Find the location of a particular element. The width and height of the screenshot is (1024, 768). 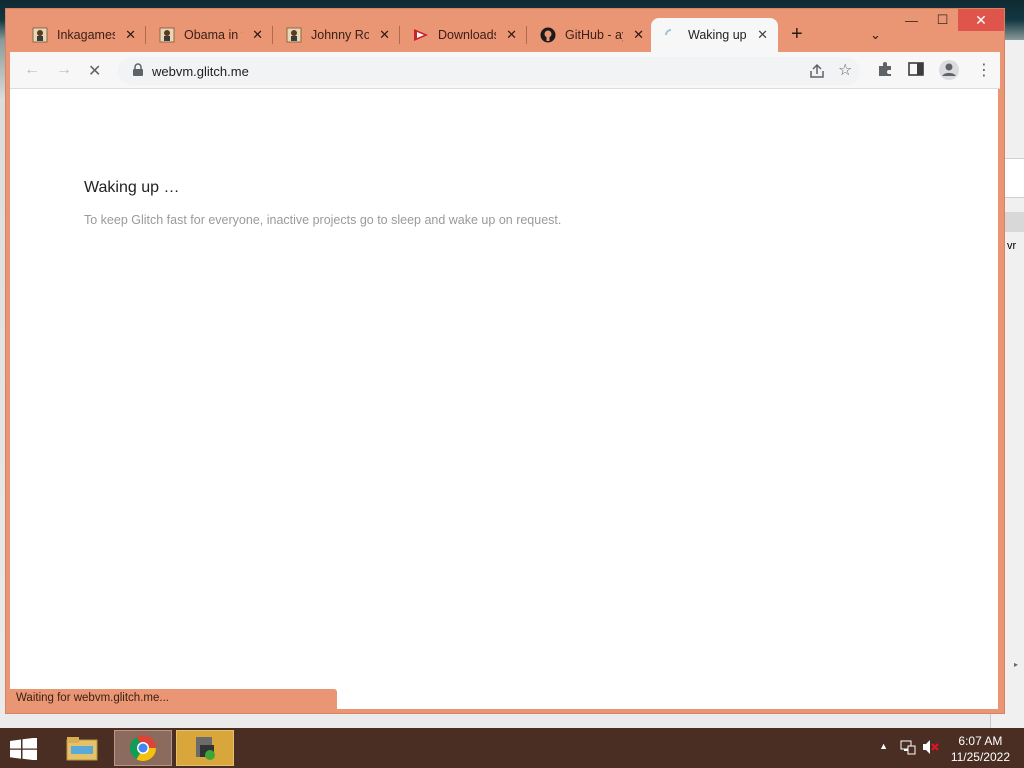

file-explorer-taskbar-button is located at coordinates (82, 748).